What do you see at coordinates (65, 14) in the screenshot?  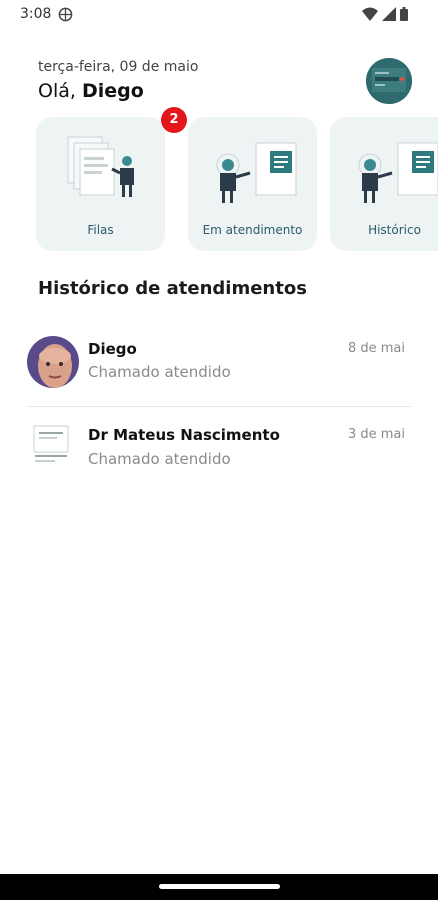 I see `vpn-globe-icon` at bounding box center [65, 14].